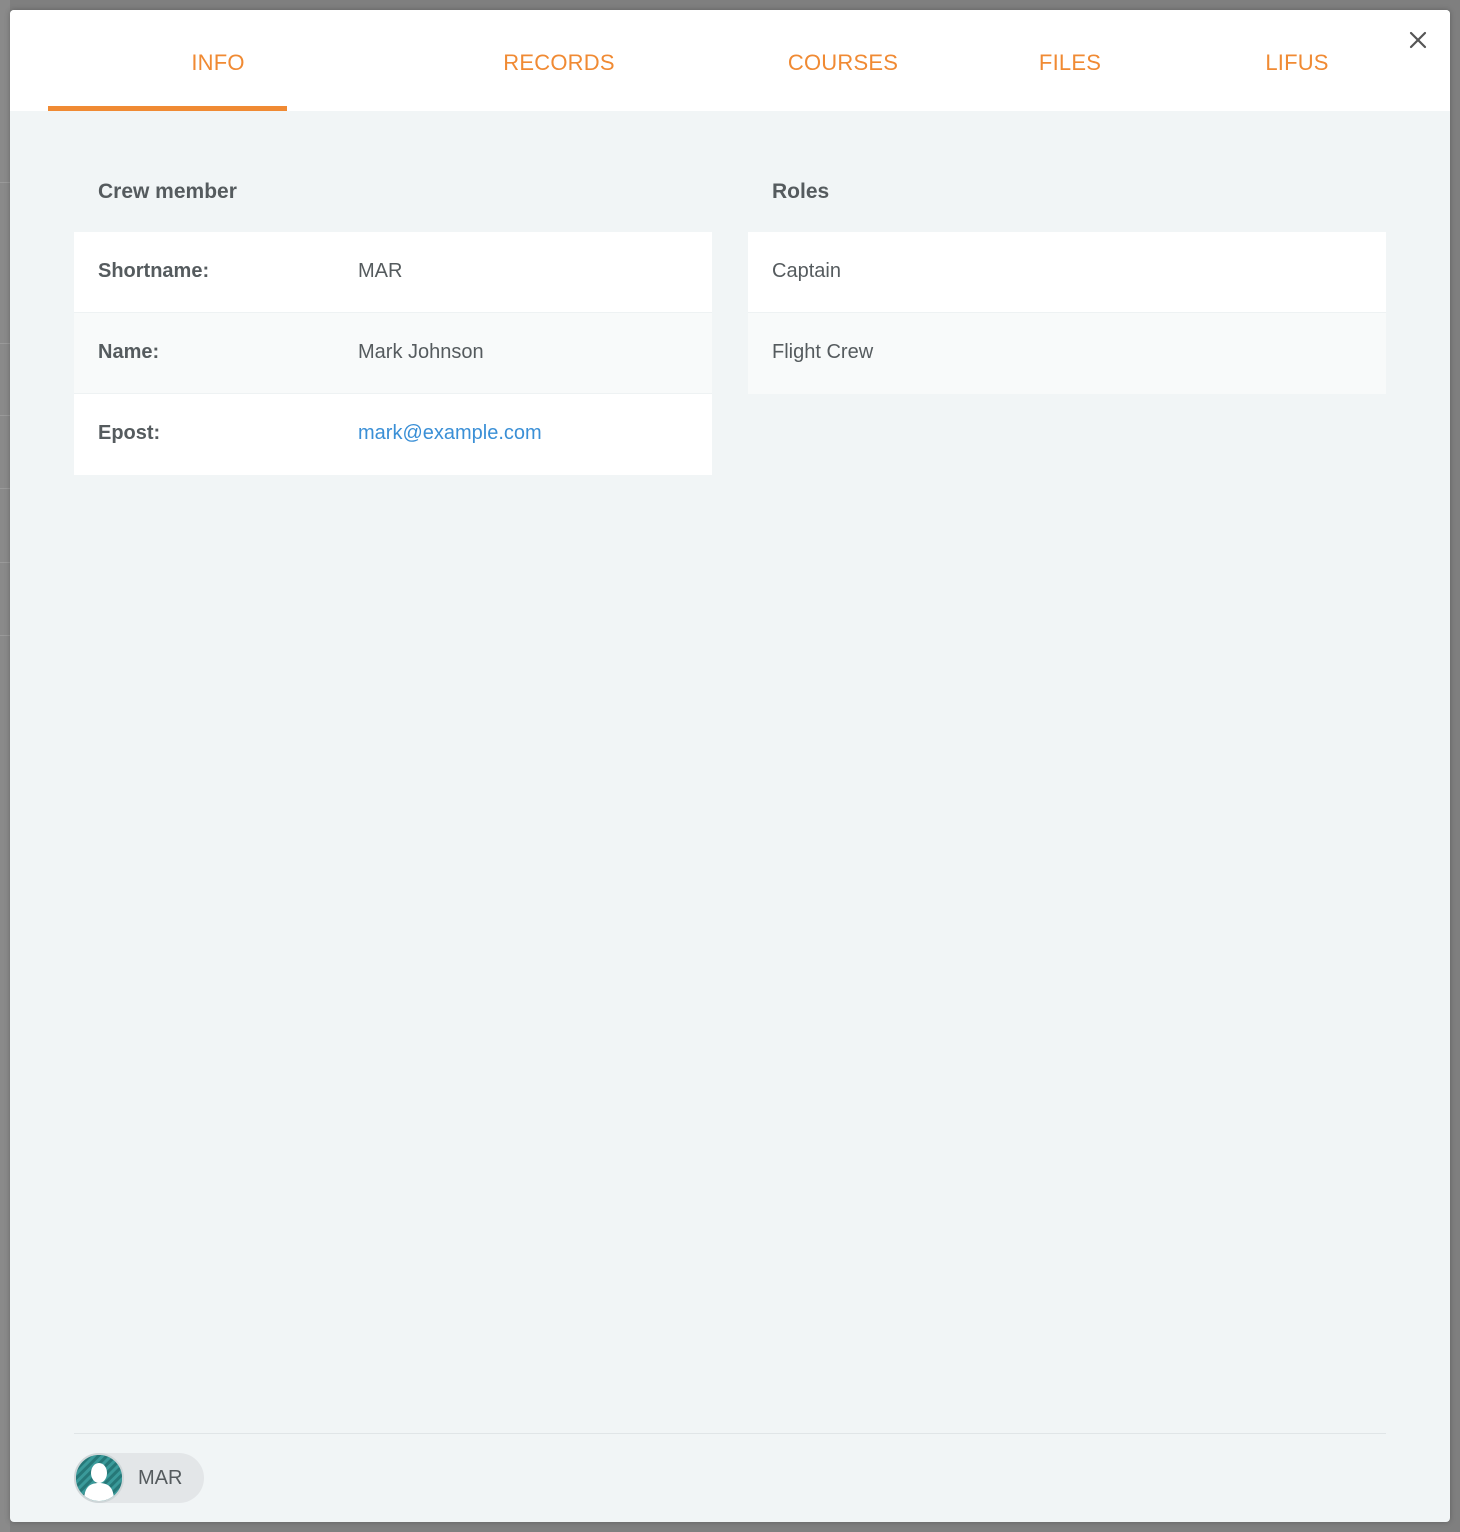 This screenshot has height=1532, width=1460. What do you see at coordinates (801, 191) in the screenshot?
I see `roles-heading: Roles` at bounding box center [801, 191].